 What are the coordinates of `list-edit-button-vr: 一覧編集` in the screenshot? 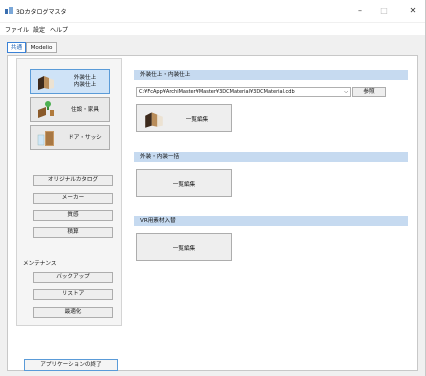 It's located at (184, 247).